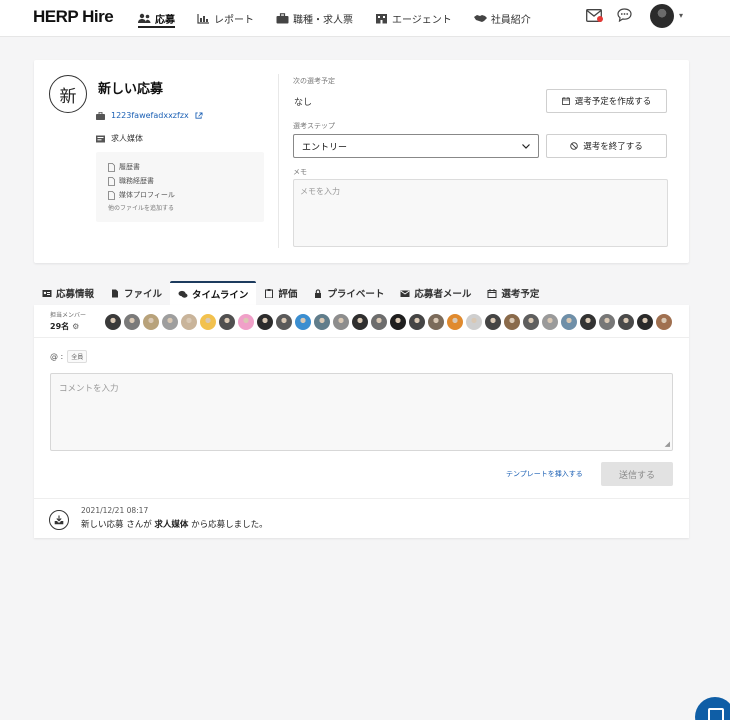 The width and height of the screenshot is (730, 720). What do you see at coordinates (606, 101) in the screenshot?
I see `create-schedule-button: 選考予定を作成する` at bounding box center [606, 101].